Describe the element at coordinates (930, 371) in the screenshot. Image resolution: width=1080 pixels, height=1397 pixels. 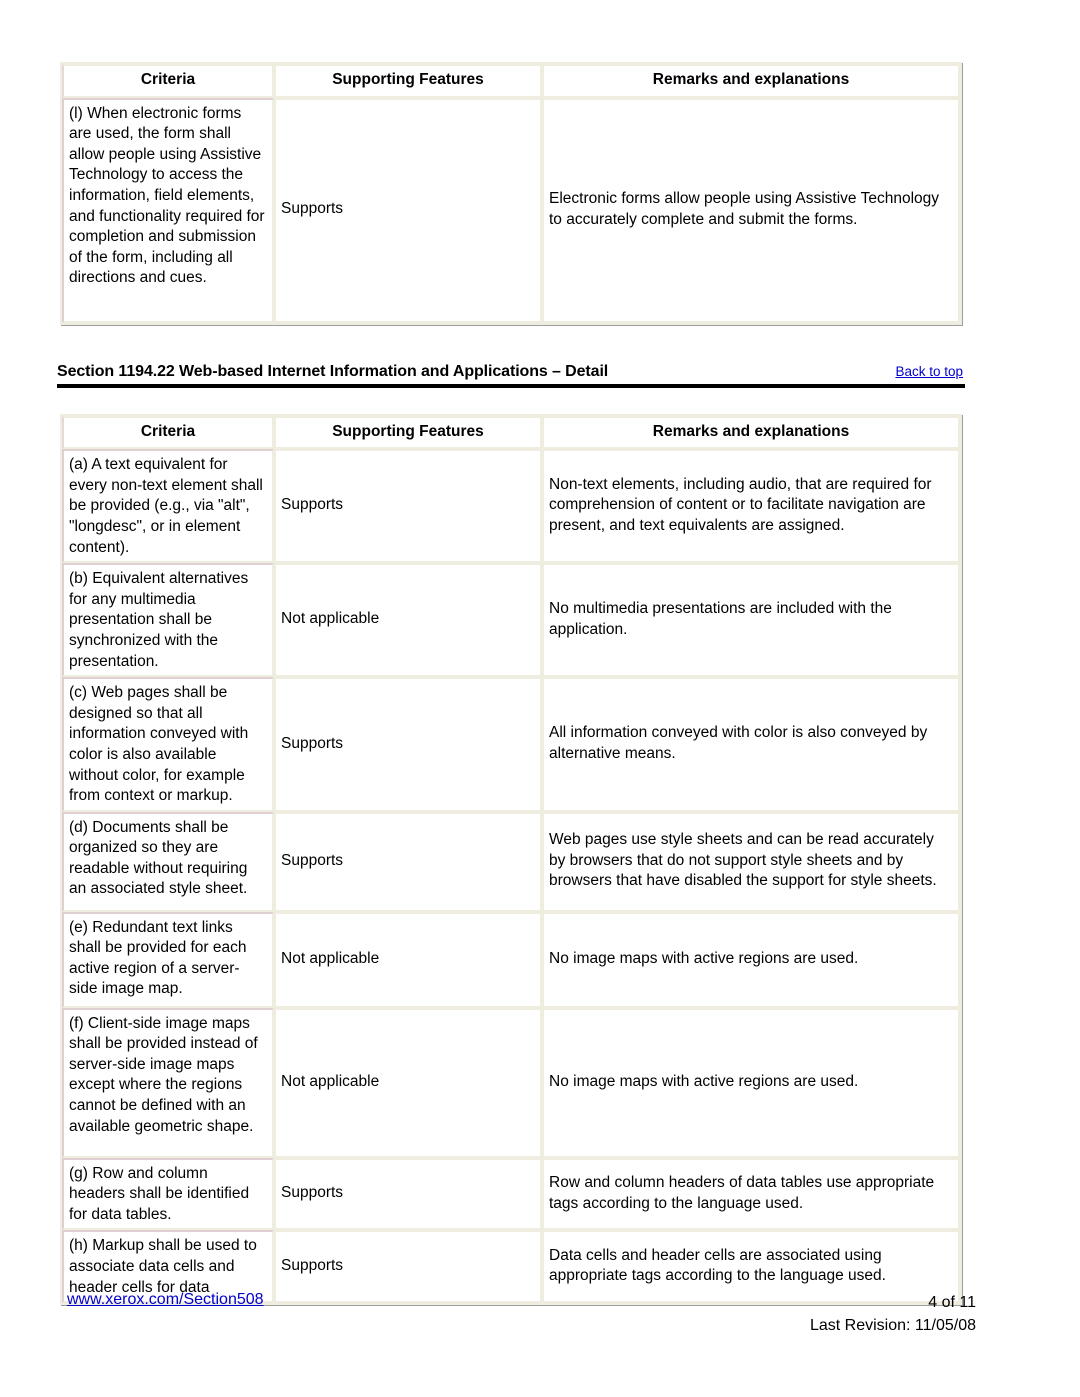
I see `back-to-top-link: Back to top` at that location.